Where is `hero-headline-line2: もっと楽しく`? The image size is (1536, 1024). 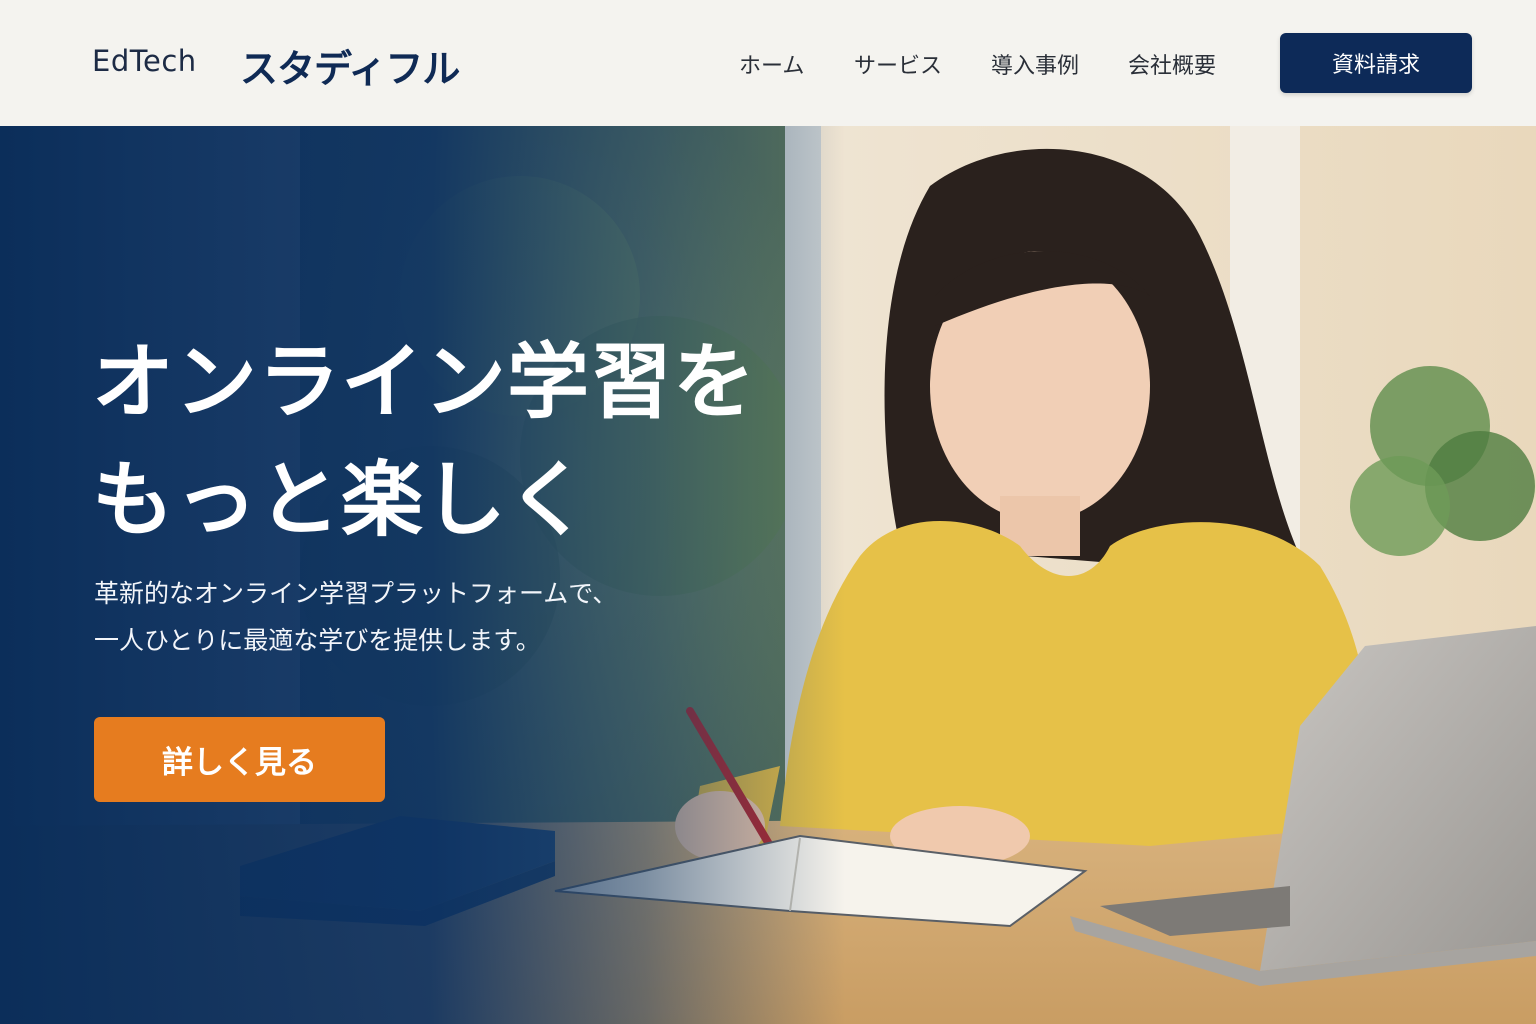 hero-headline-line2: もっと楽しく is located at coordinates (341, 500).